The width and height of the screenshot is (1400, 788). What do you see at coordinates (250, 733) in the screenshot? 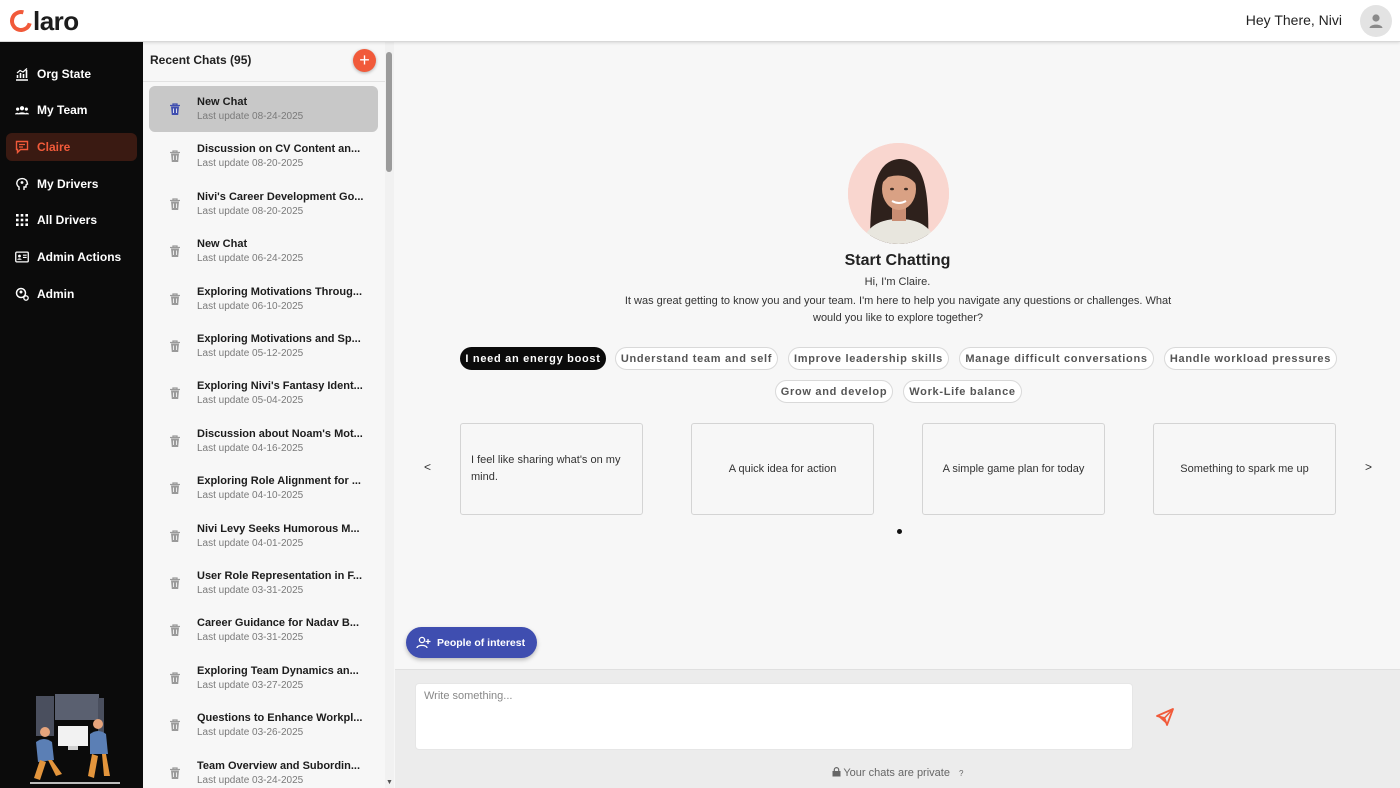
I see `chat-date: Last update 03-26-2025` at bounding box center [250, 733].